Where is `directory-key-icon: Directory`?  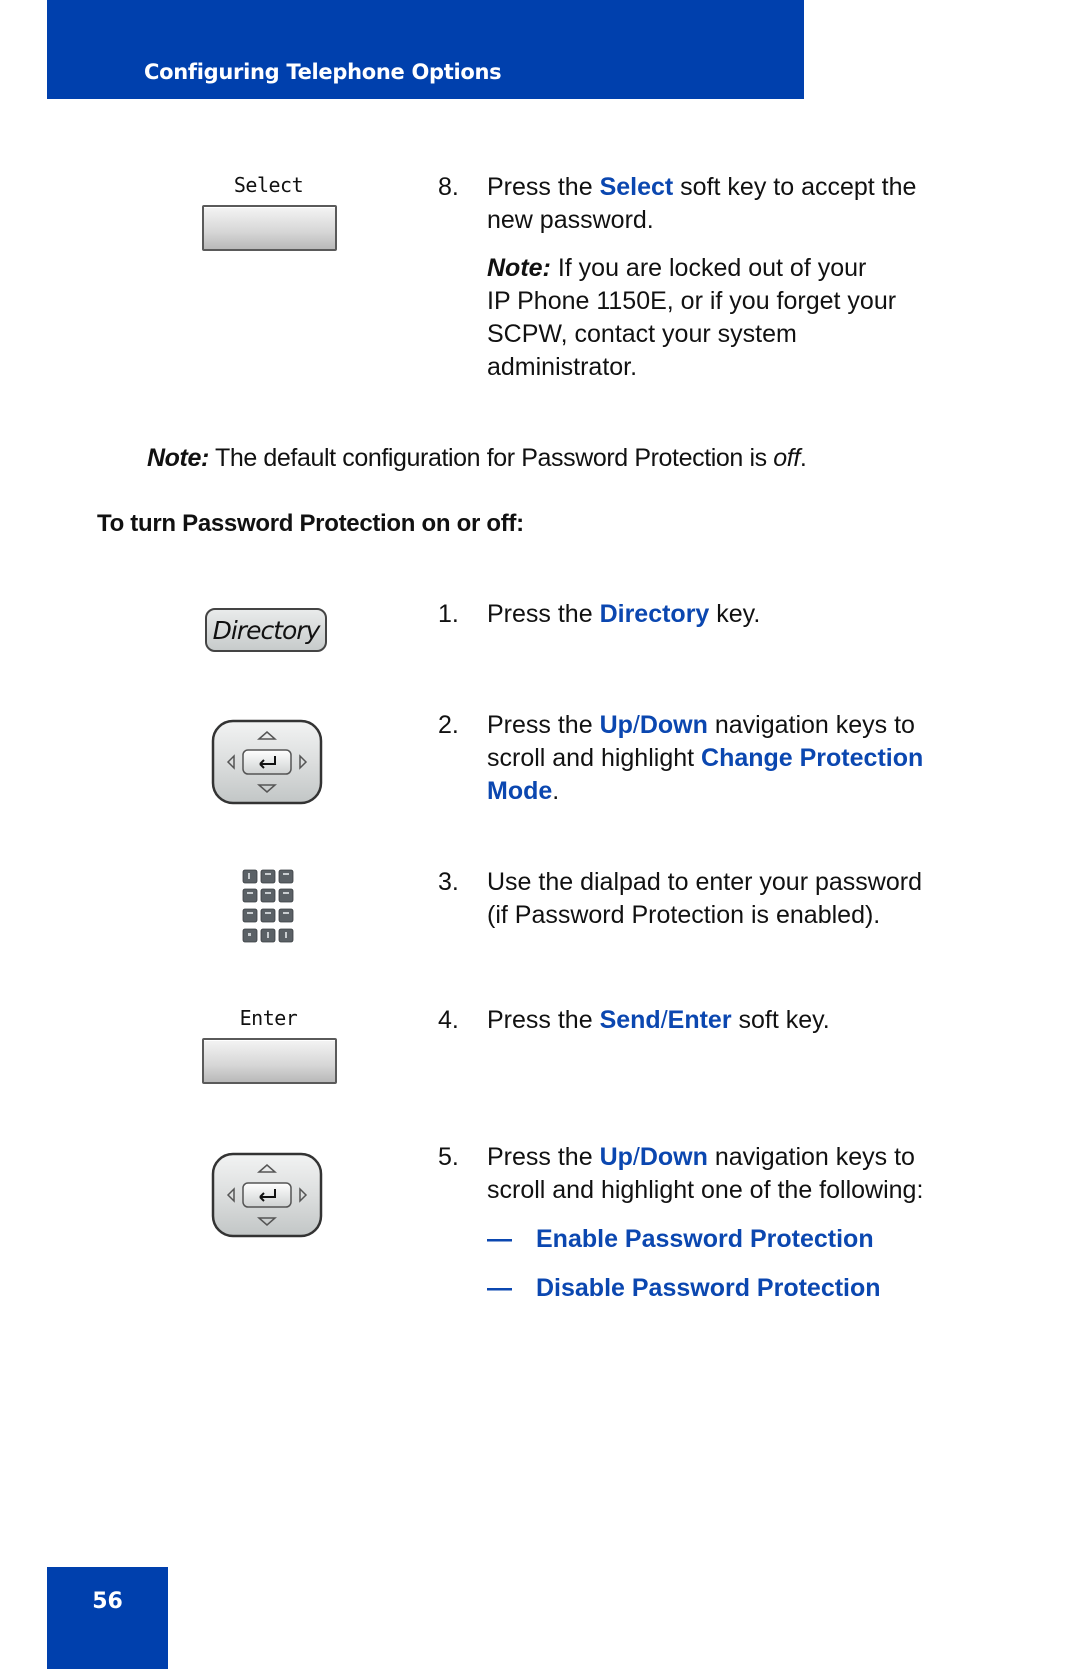
directory-key-icon: Directory is located at coordinates (266, 630).